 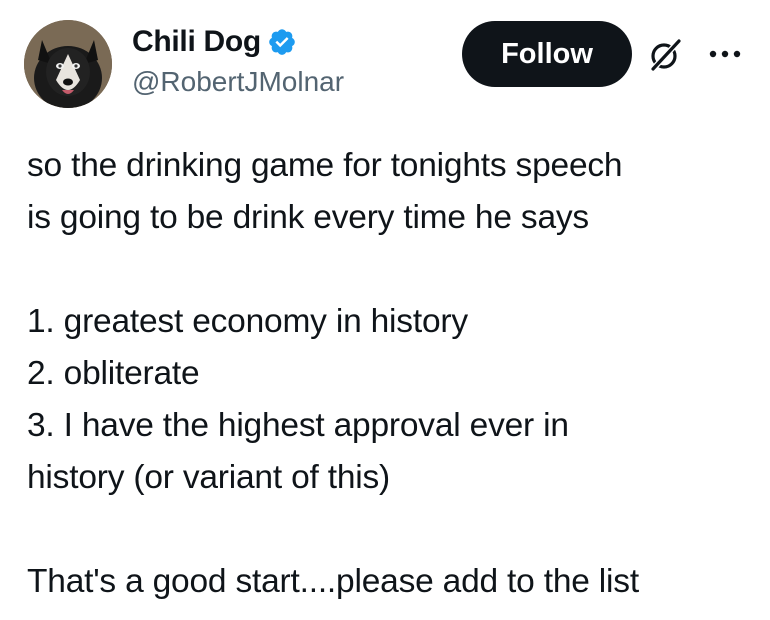 I want to click on author-block: Chili Dog @RobertJMolnar, so click(x=238, y=61).